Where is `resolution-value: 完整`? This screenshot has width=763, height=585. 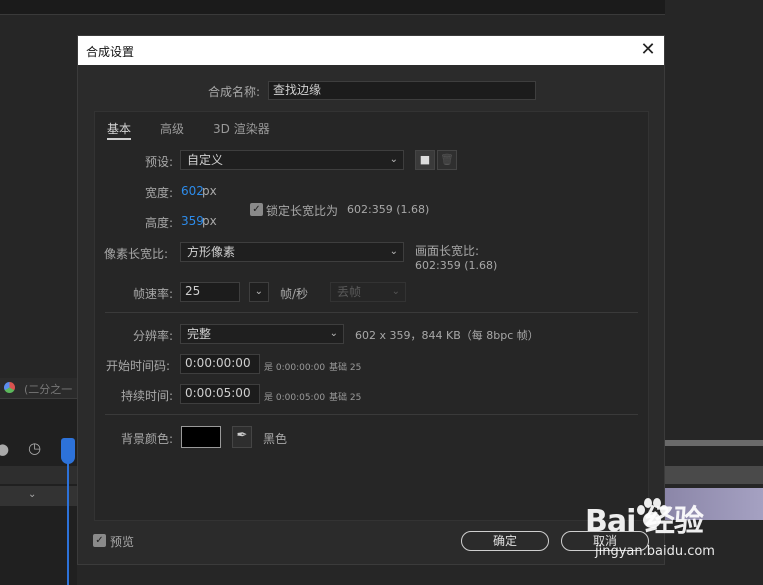
resolution-value: 完整 is located at coordinates (199, 334).